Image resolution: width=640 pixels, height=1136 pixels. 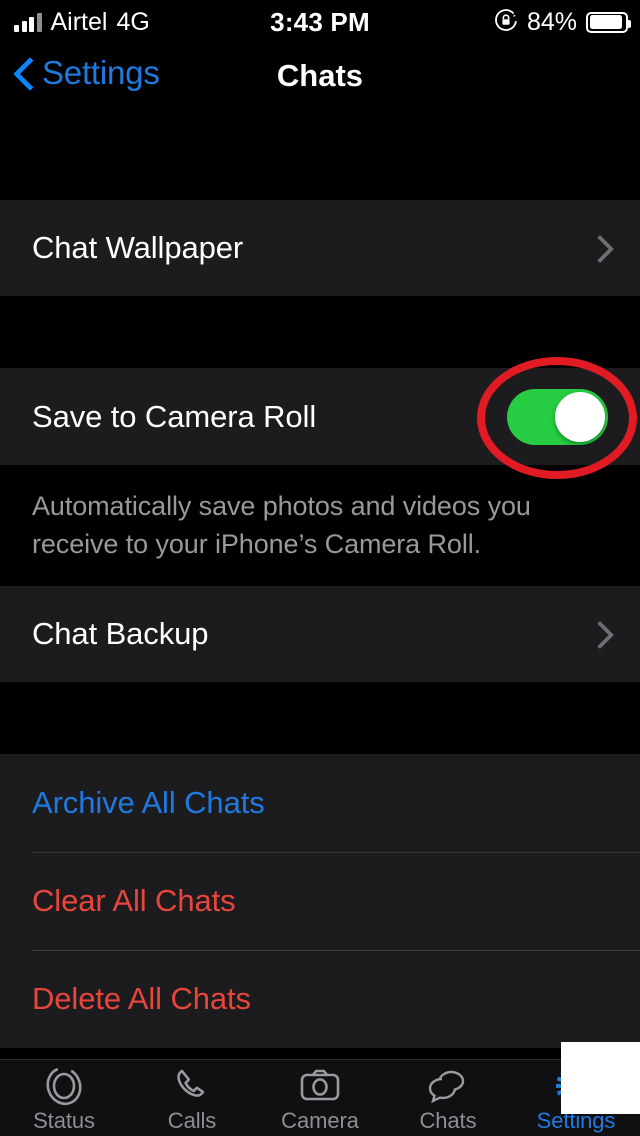 What do you see at coordinates (148, 802) in the screenshot?
I see `archive-all-chats-label: Archive All Chats` at bounding box center [148, 802].